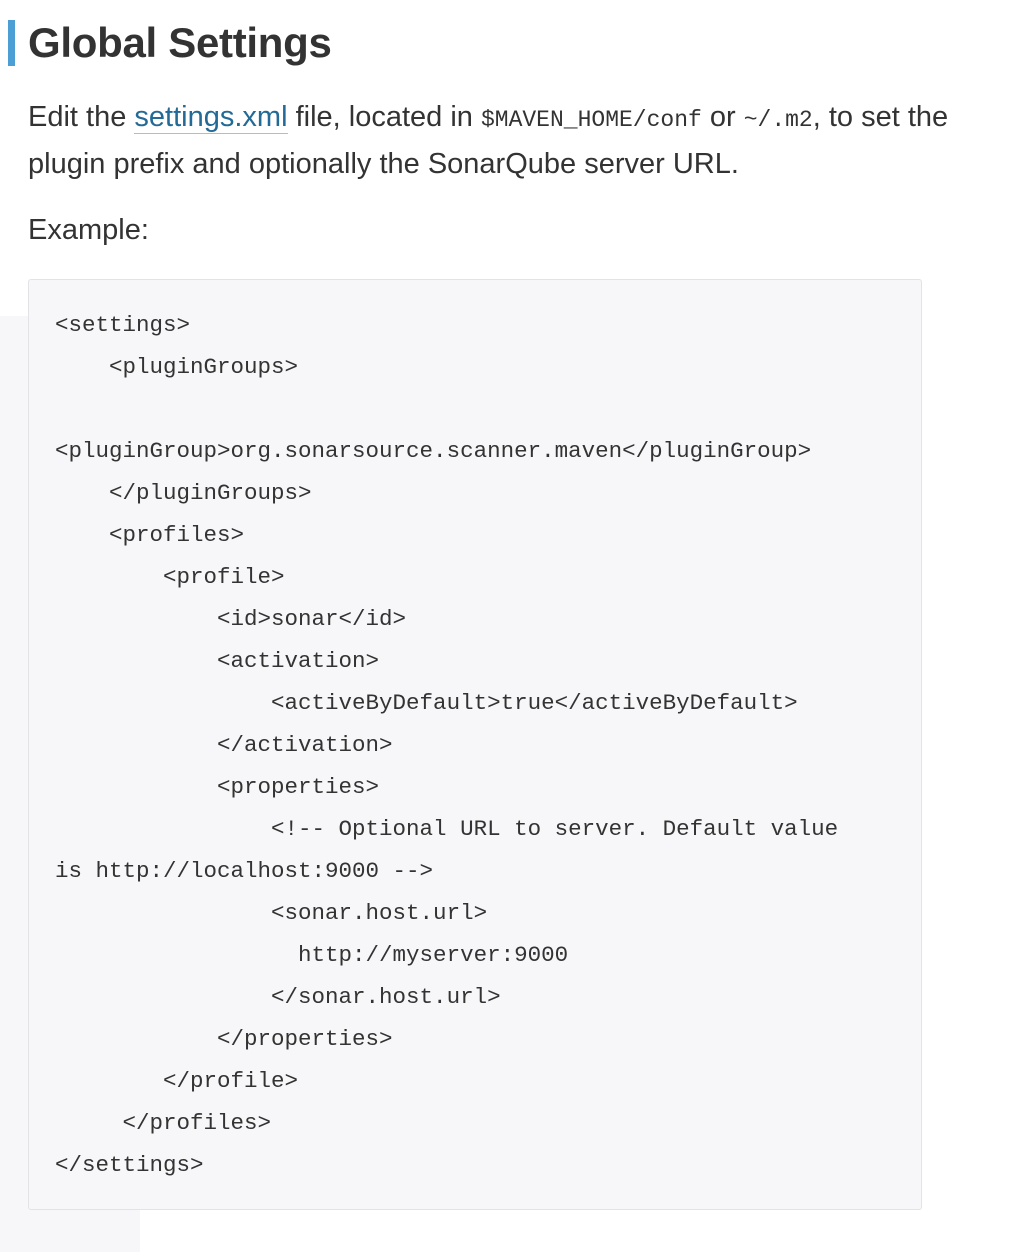  What do you see at coordinates (312, 955) in the screenshot?
I see `code-line: http://myserver:9000` at bounding box center [312, 955].